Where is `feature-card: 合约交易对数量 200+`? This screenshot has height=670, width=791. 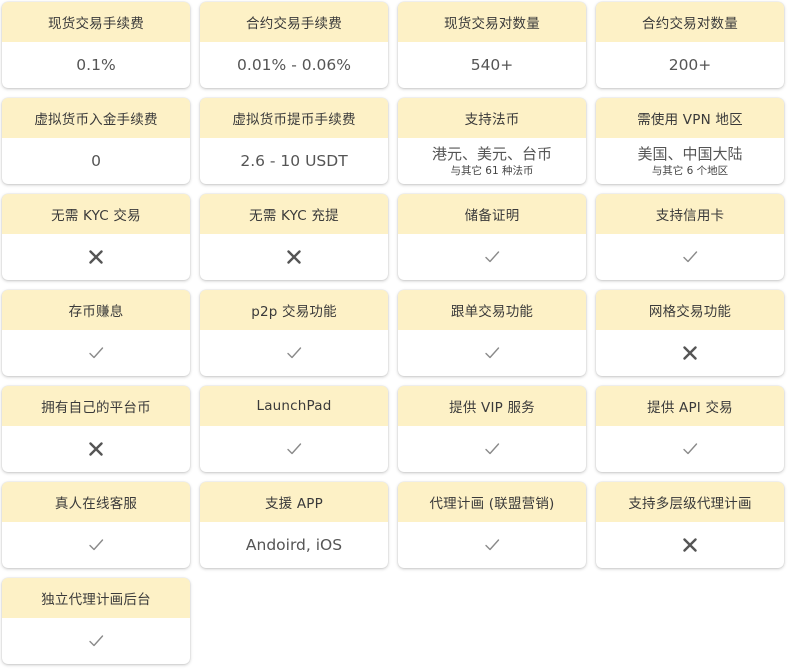 feature-card: 合约交易对数量 200+ is located at coordinates (690, 45).